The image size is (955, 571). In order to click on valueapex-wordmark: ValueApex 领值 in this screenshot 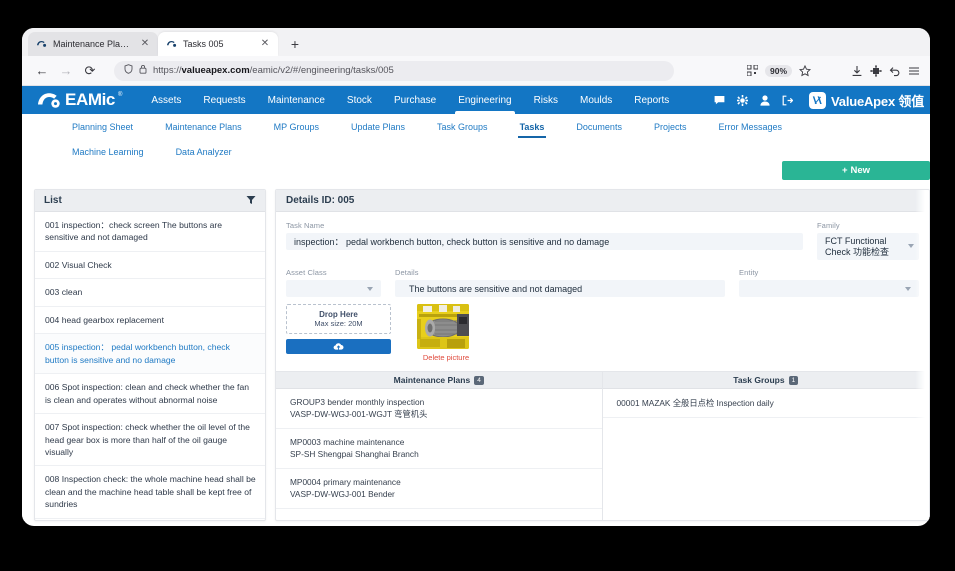, I will do `click(877, 101)`.